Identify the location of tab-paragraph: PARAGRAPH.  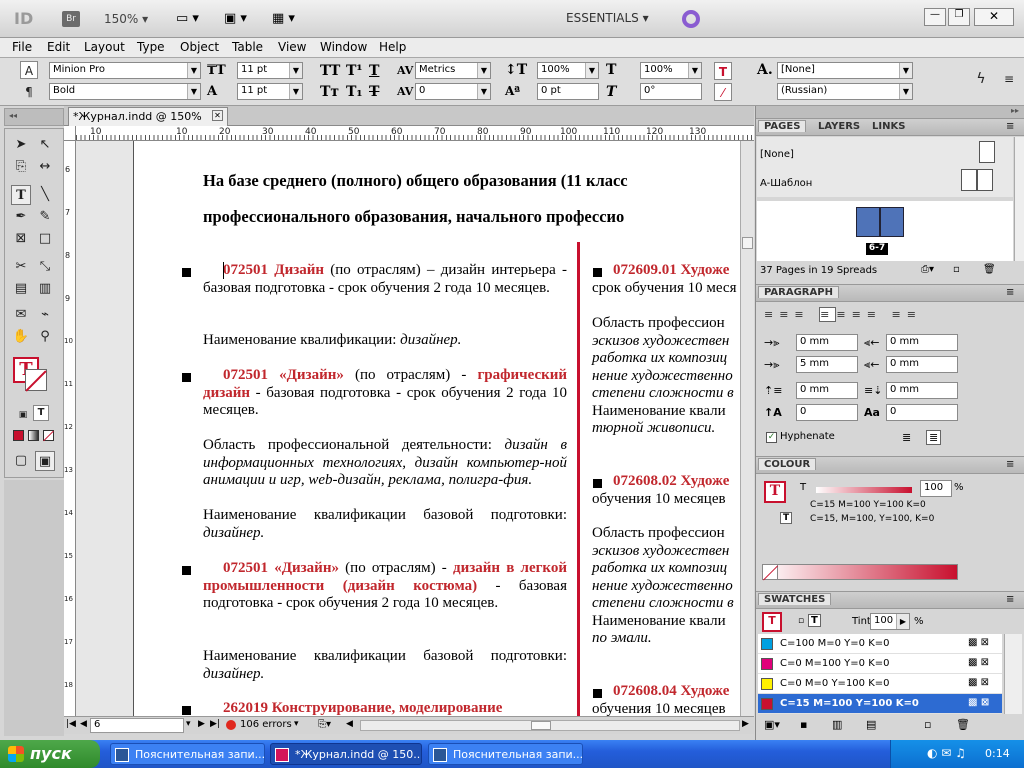
(798, 292).